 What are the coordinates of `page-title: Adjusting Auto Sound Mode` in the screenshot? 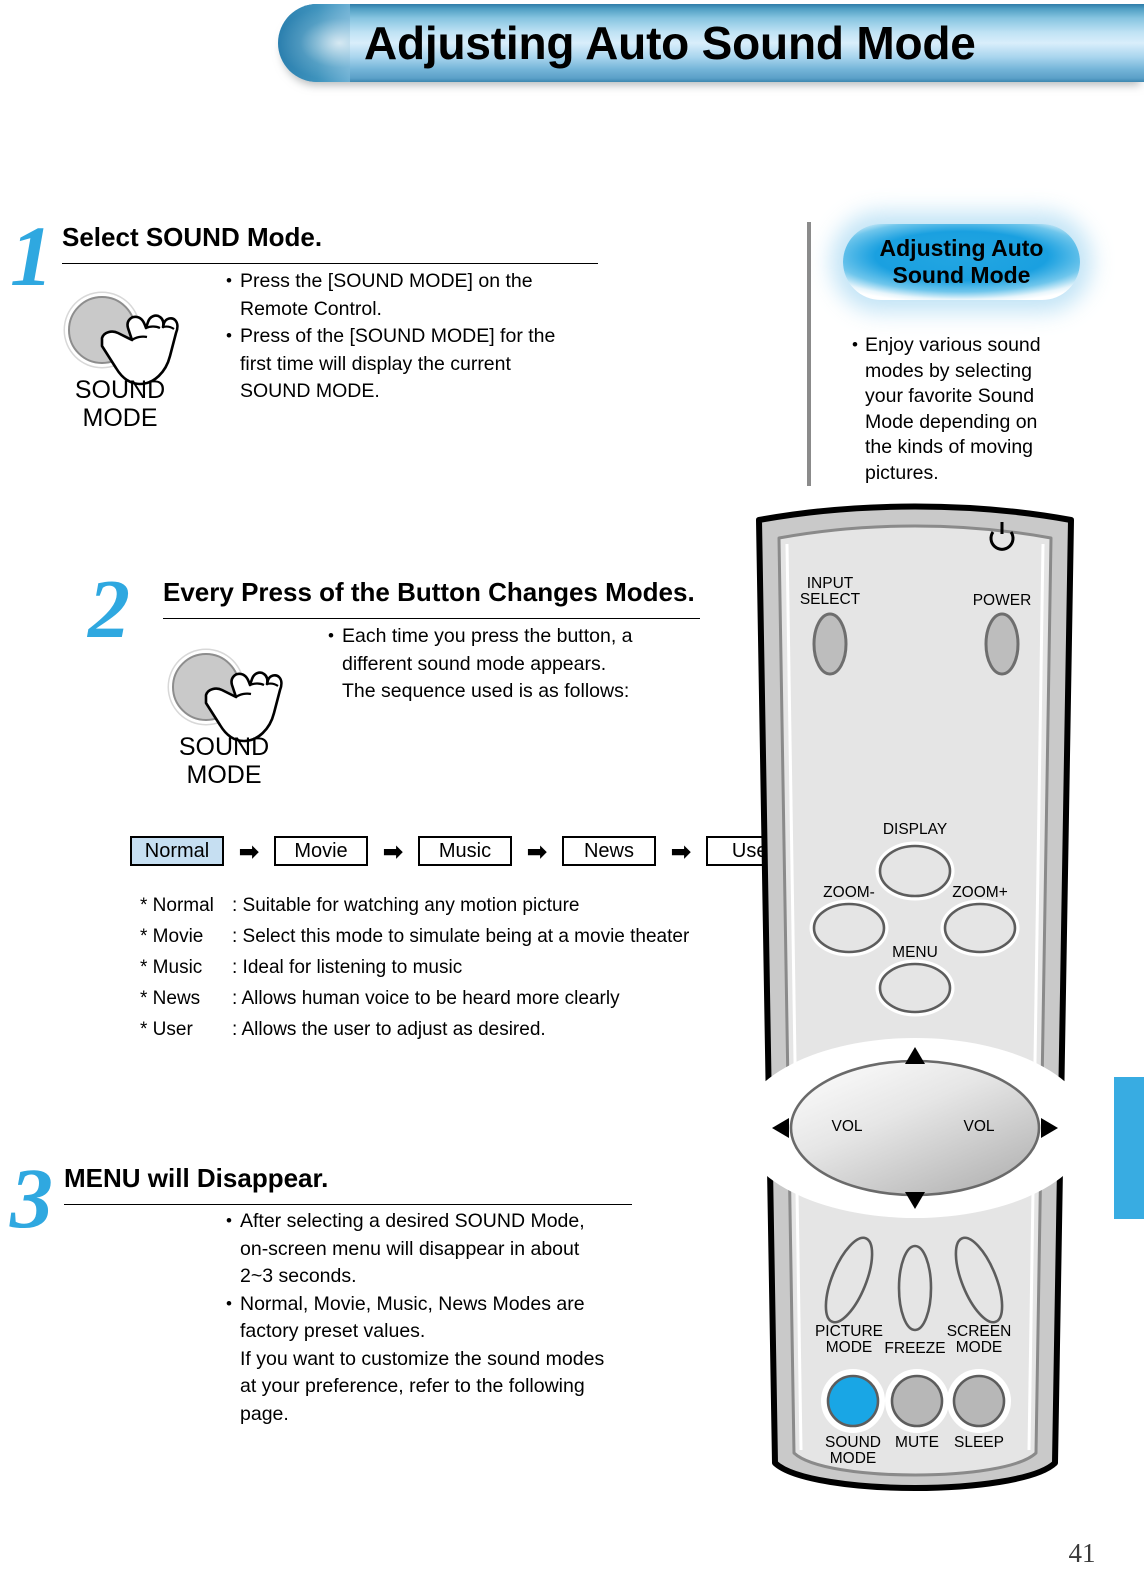 It's located at (670, 43).